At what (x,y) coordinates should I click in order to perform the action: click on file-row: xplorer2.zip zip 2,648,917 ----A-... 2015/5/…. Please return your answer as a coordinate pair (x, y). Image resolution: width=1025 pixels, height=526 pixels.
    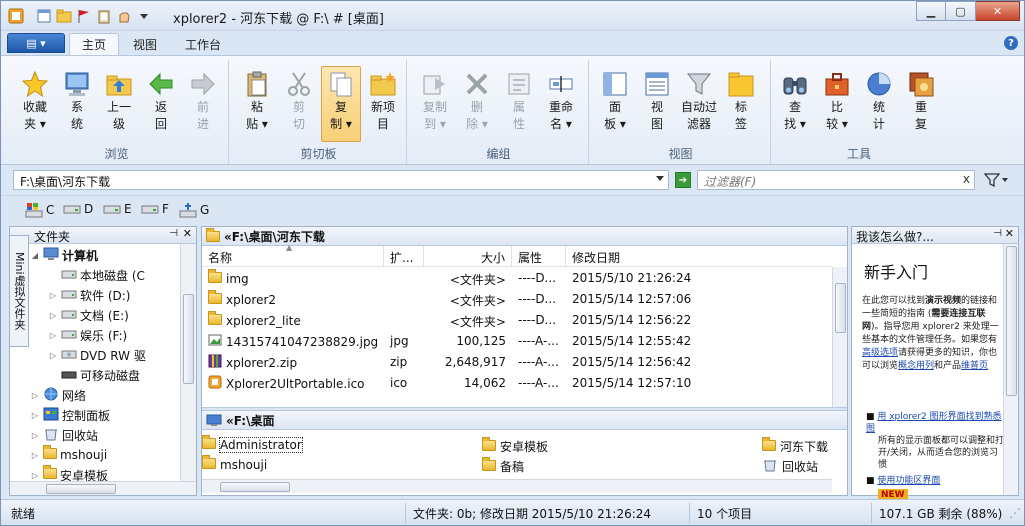
    Looking at the image, I should click on (517, 362).